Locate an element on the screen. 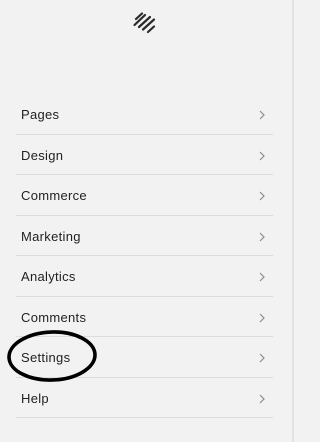 The width and height of the screenshot is (320, 442). menu-item-label: Analytics is located at coordinates (48, 276).